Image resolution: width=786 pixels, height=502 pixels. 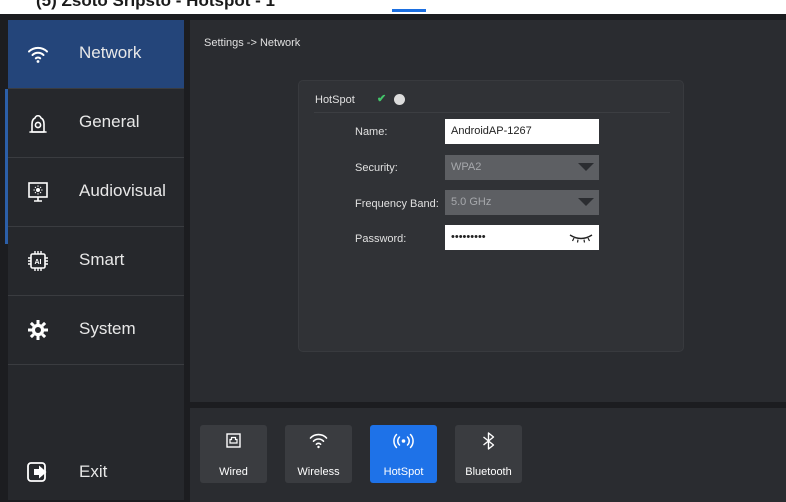 What do you see at coordinates (397, 204) in the screenshot?
I see `frequency-label: Frequency Band:` at bounding box center [397, 204].